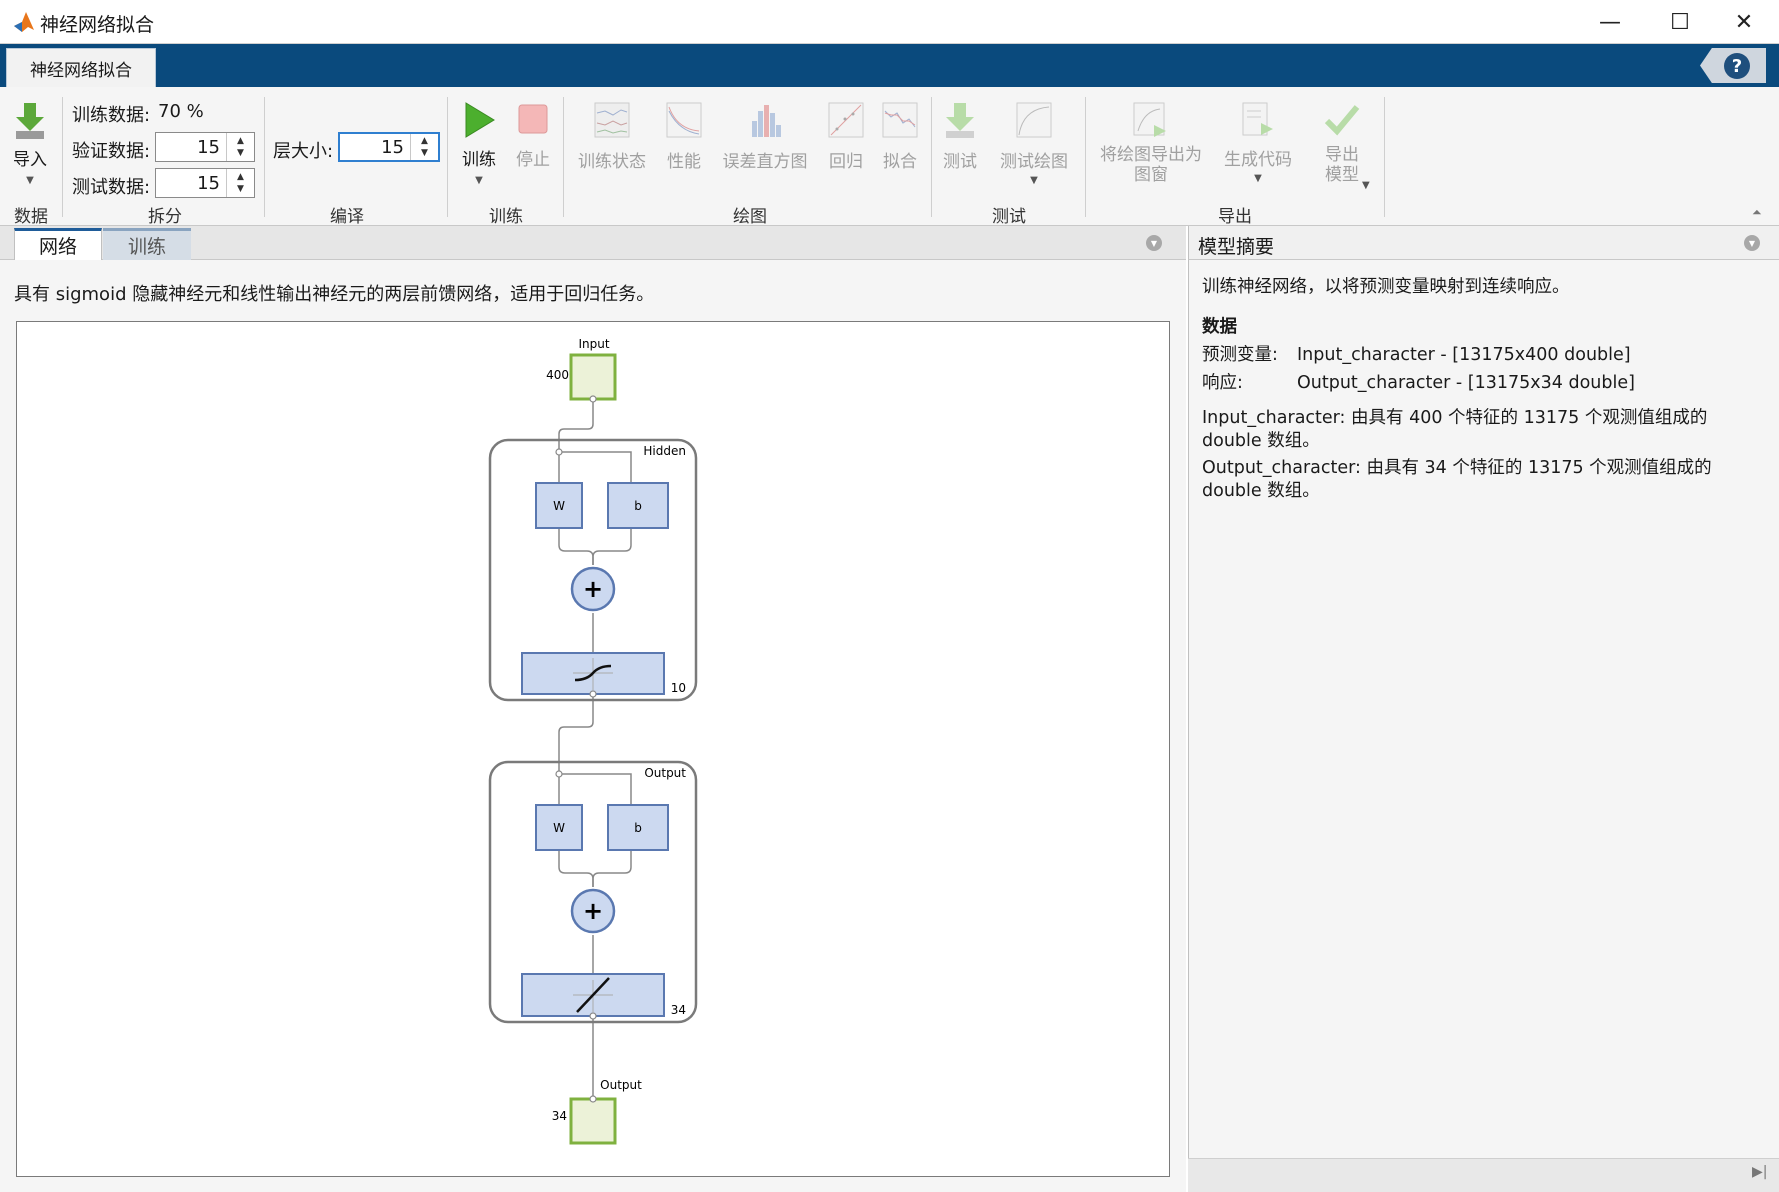 The width and height of the screenshot is (1779, 1192). I want to click on generate-code-button: 生成代码 ▼, so click(1258, 142).